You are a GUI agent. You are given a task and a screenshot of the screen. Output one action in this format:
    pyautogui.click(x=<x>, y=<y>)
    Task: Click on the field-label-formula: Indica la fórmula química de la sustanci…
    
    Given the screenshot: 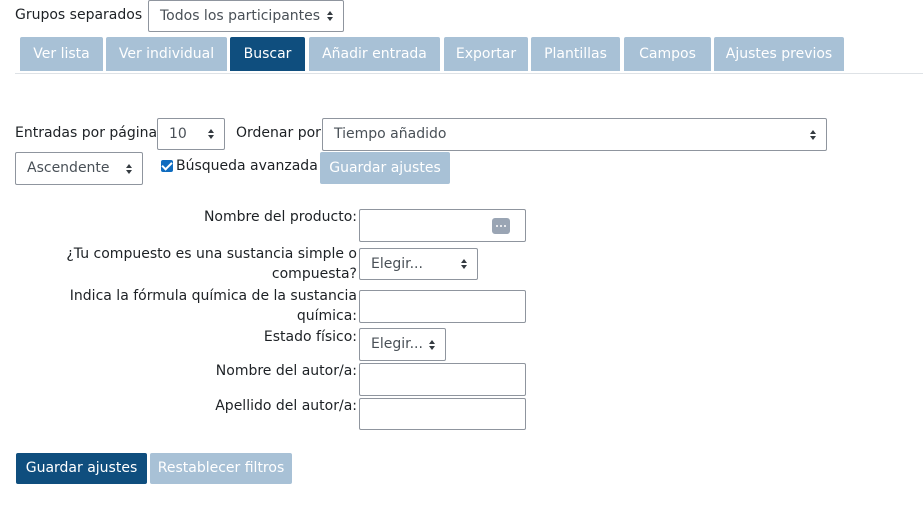 What is the action you would take?
    pyautogui.click(x=213, y=306)
    